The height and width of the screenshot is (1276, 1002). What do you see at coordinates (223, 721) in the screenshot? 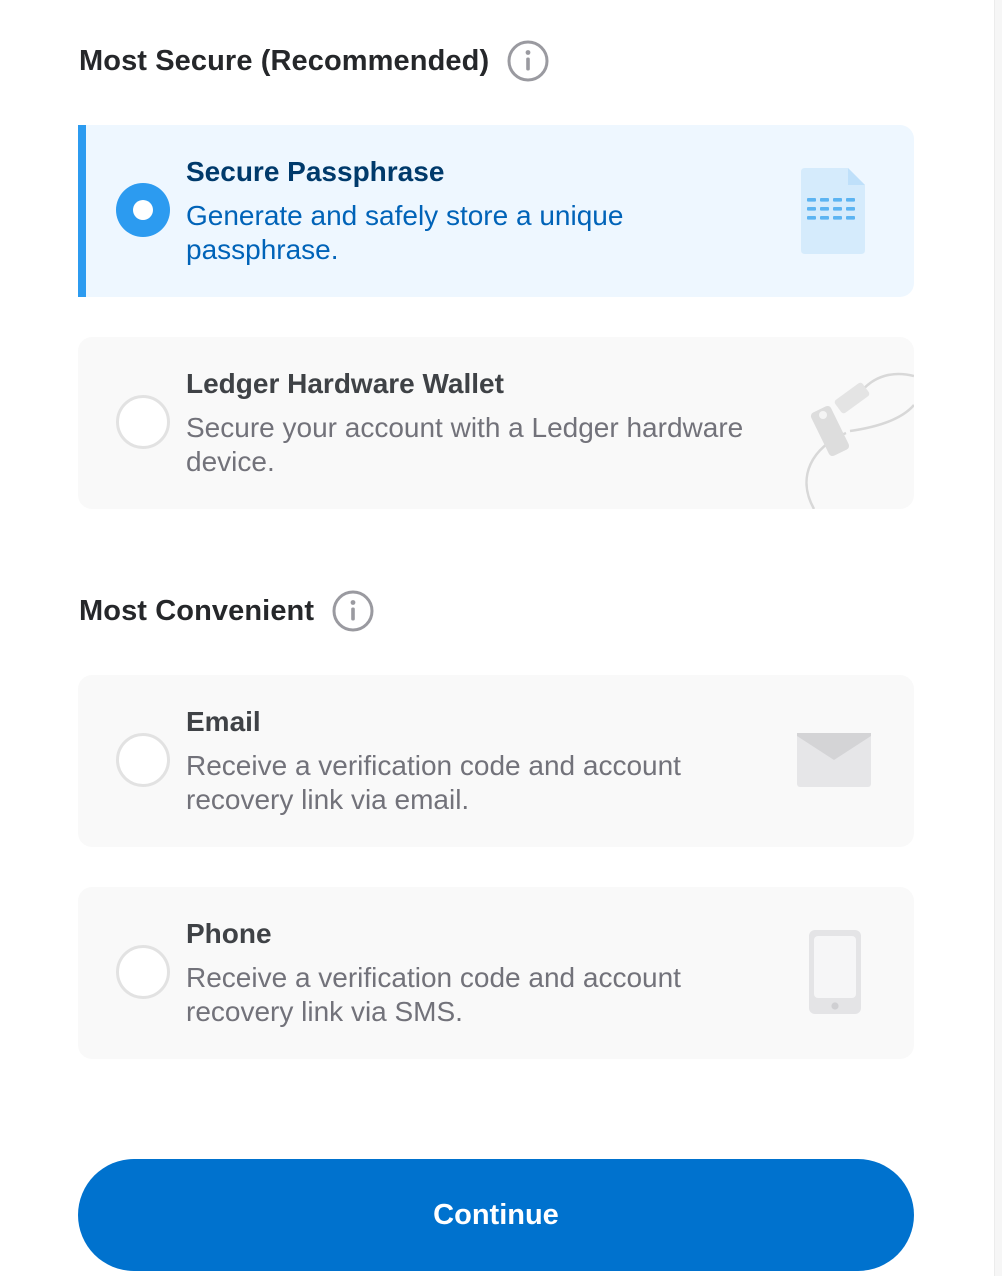
I see `option-title: Email` at bounding box center [223, 721].